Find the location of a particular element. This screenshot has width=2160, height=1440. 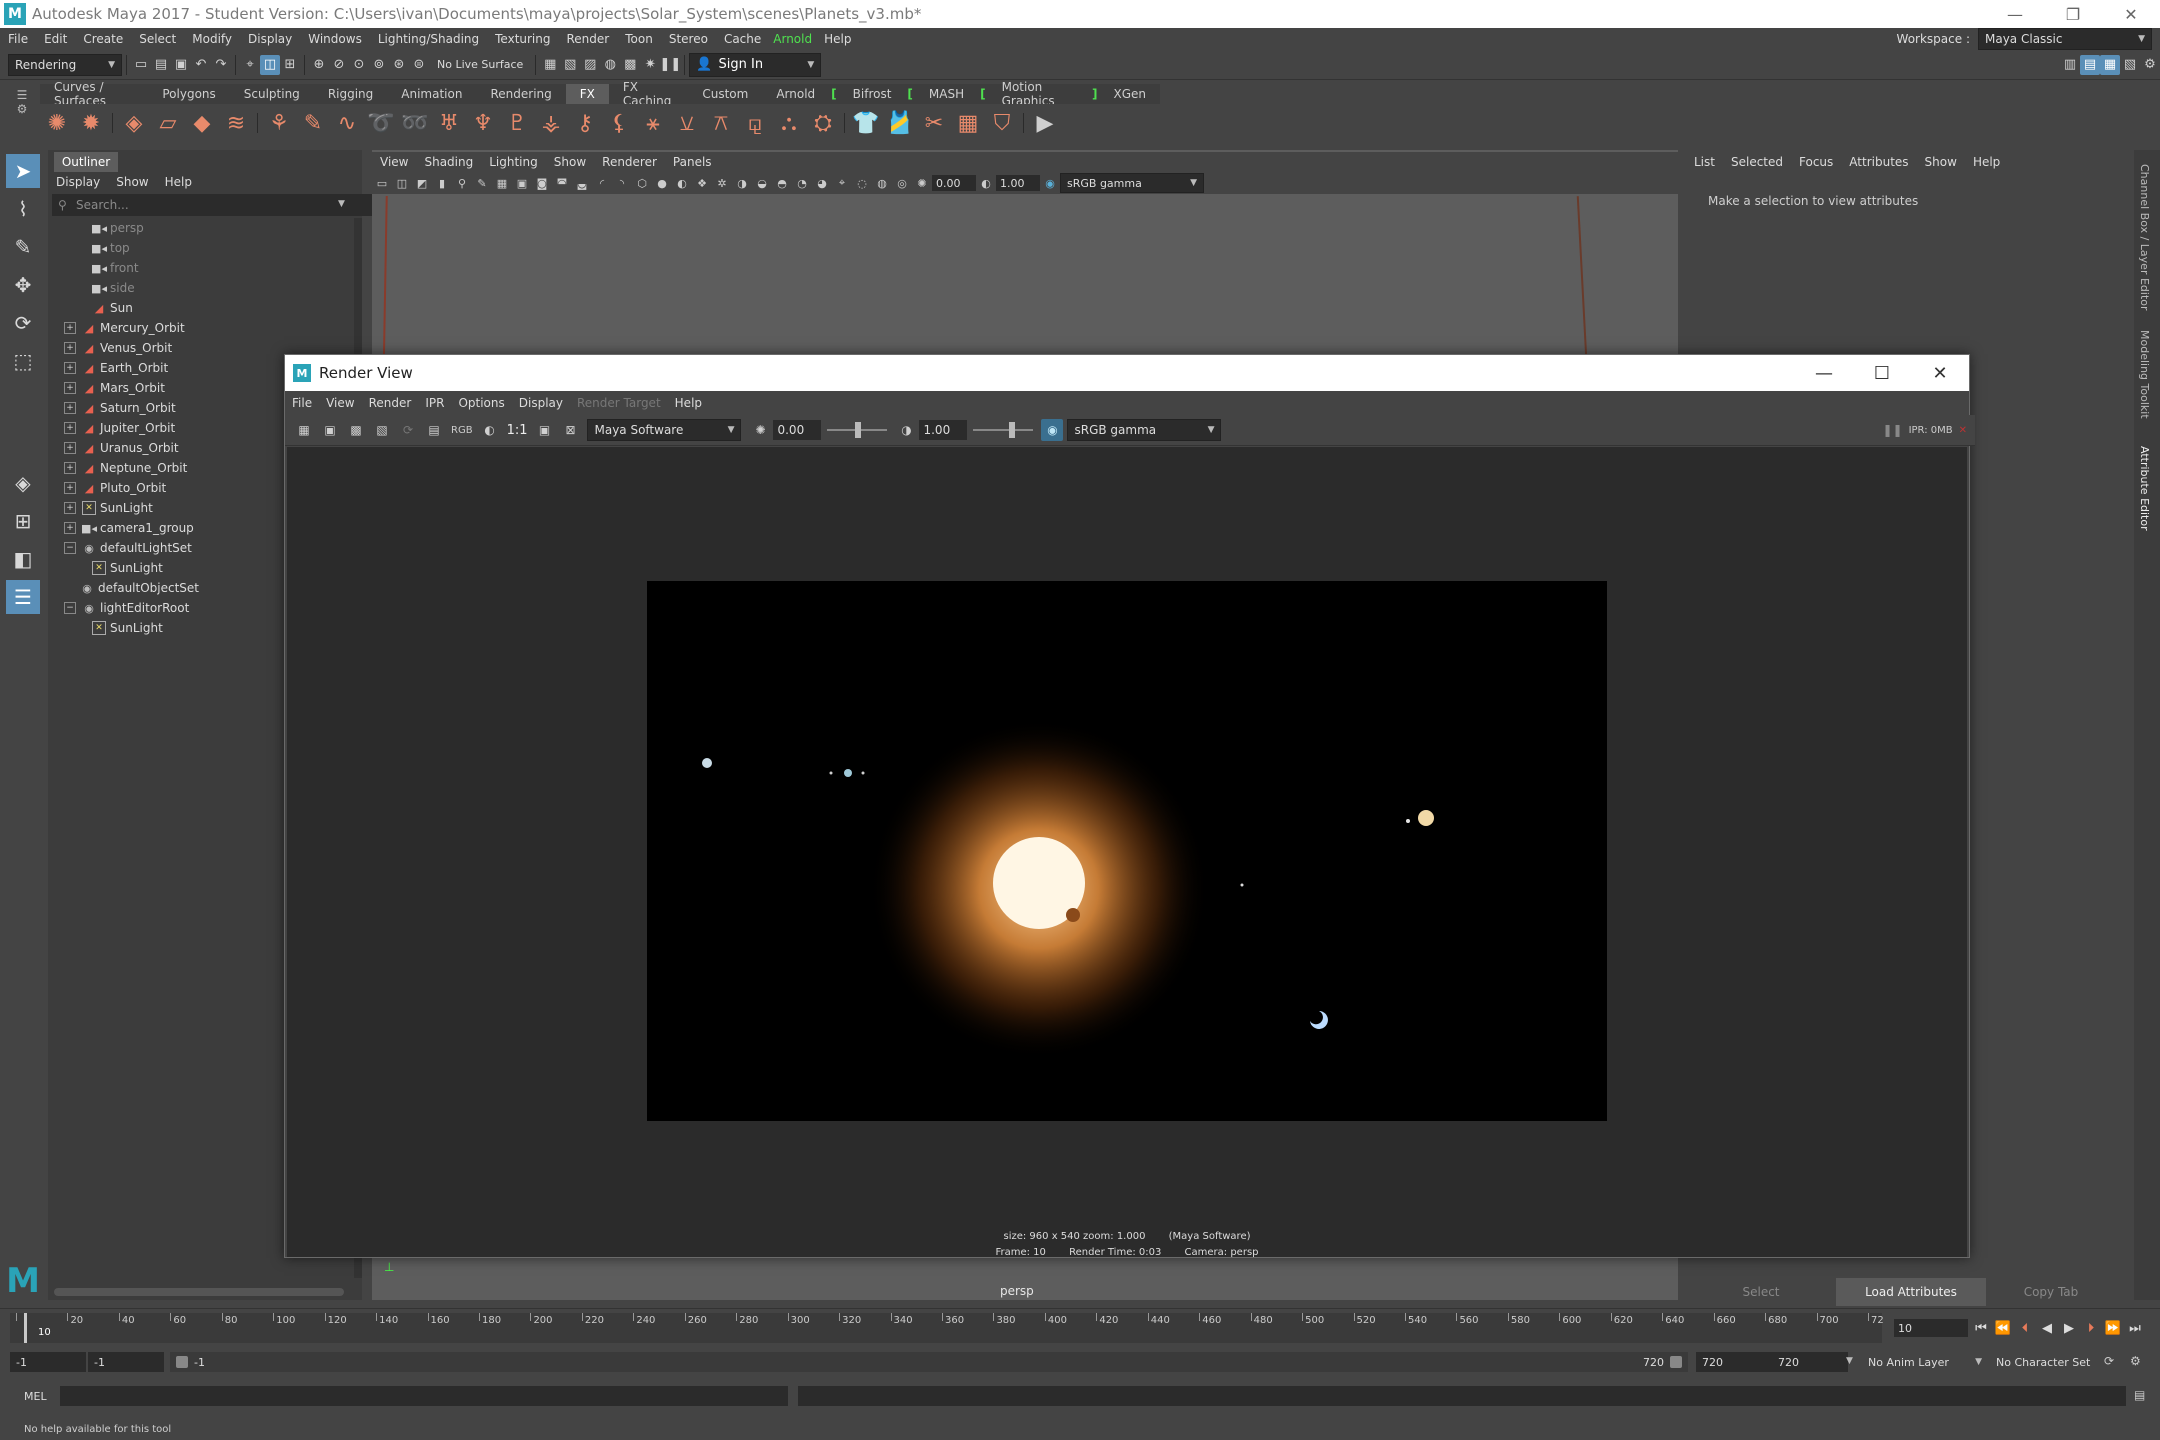

xray-joints-icon: ◍ is located at coordinates (882, 183).